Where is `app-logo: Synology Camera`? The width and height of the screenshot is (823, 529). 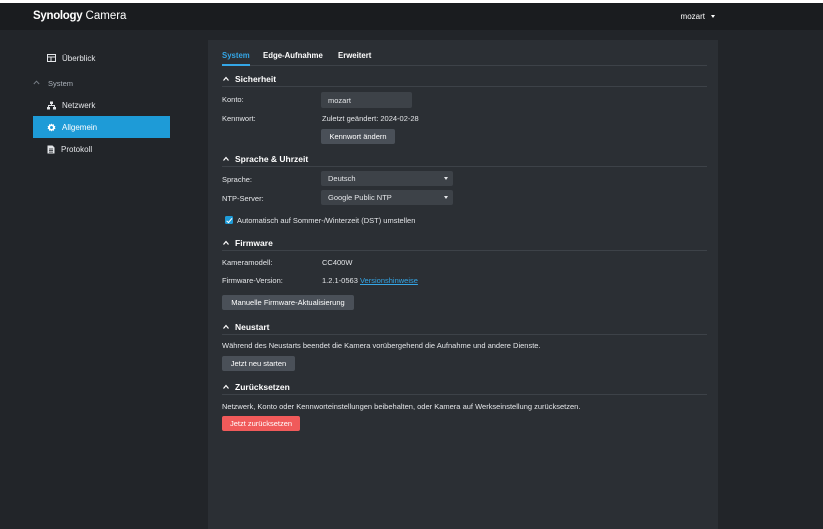
app-logo: Synology Camera is located at coordinates (79, 16).